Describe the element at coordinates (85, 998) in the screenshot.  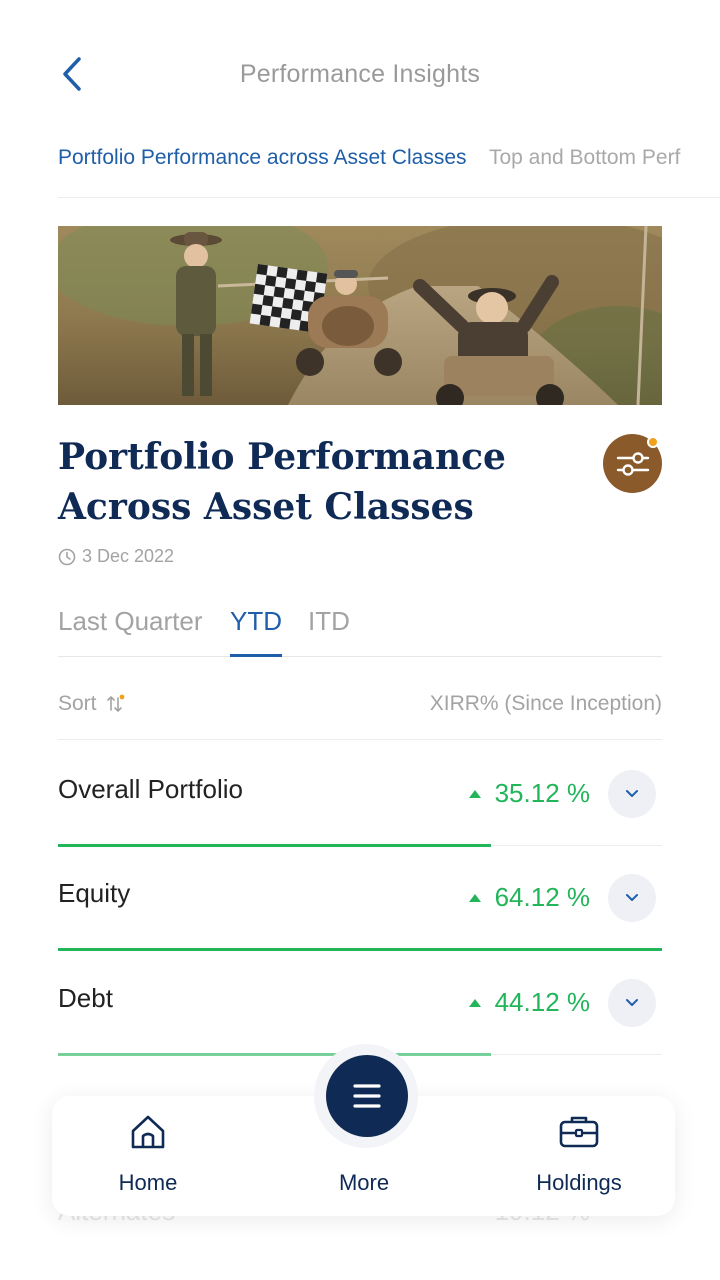
I see `asset-name: Debt` at that location.